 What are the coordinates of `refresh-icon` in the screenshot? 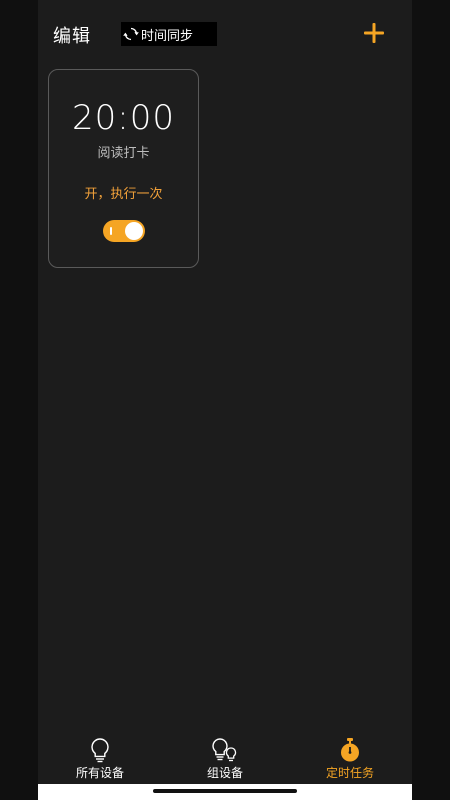 It's located at (131, 34).